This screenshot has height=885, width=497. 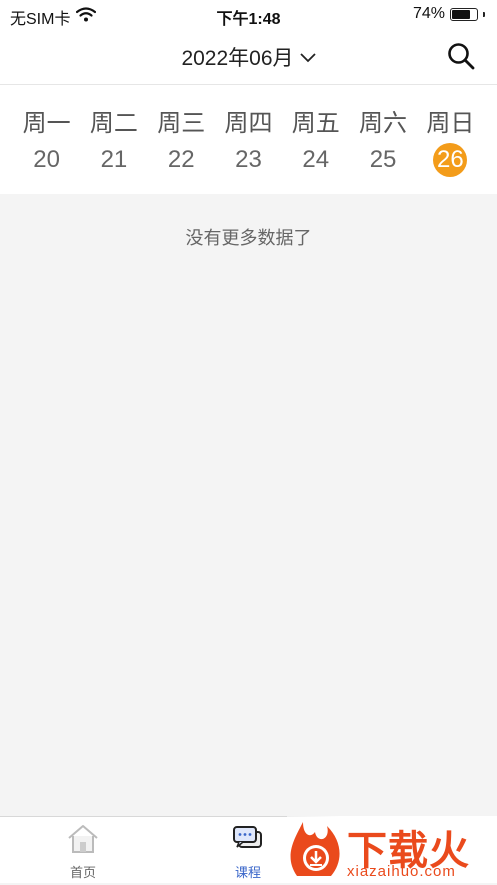 I want to click on weekday-label: 周一, so click(x=46, y=123).